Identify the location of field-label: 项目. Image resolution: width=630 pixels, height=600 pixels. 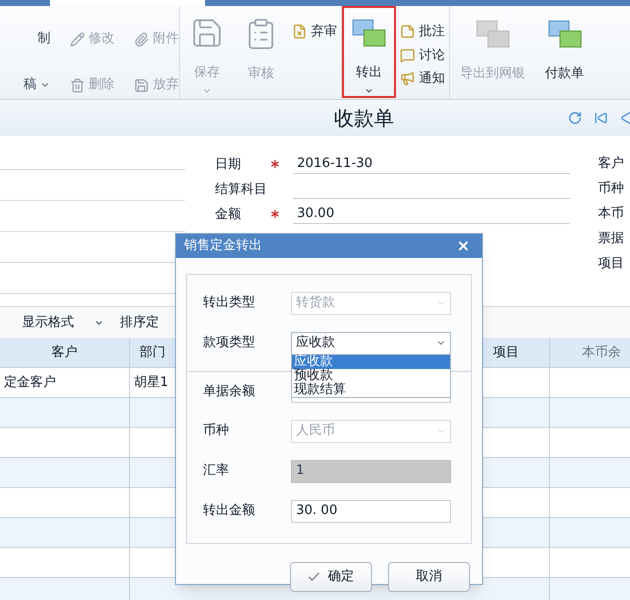
(611, 264).